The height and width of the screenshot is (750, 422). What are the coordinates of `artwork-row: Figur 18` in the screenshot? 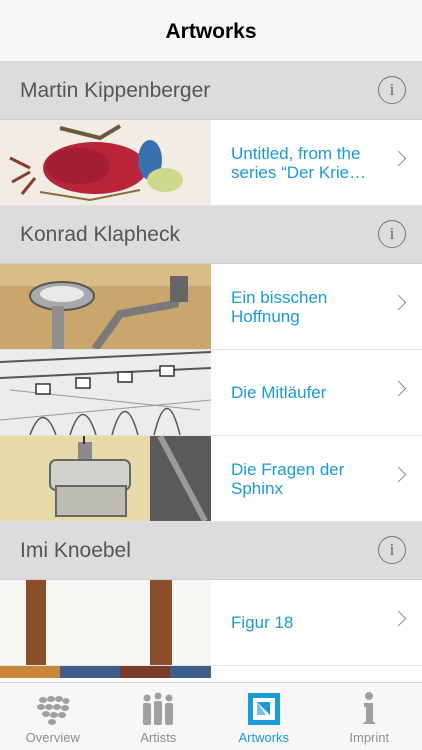 It's located at (211, 623).